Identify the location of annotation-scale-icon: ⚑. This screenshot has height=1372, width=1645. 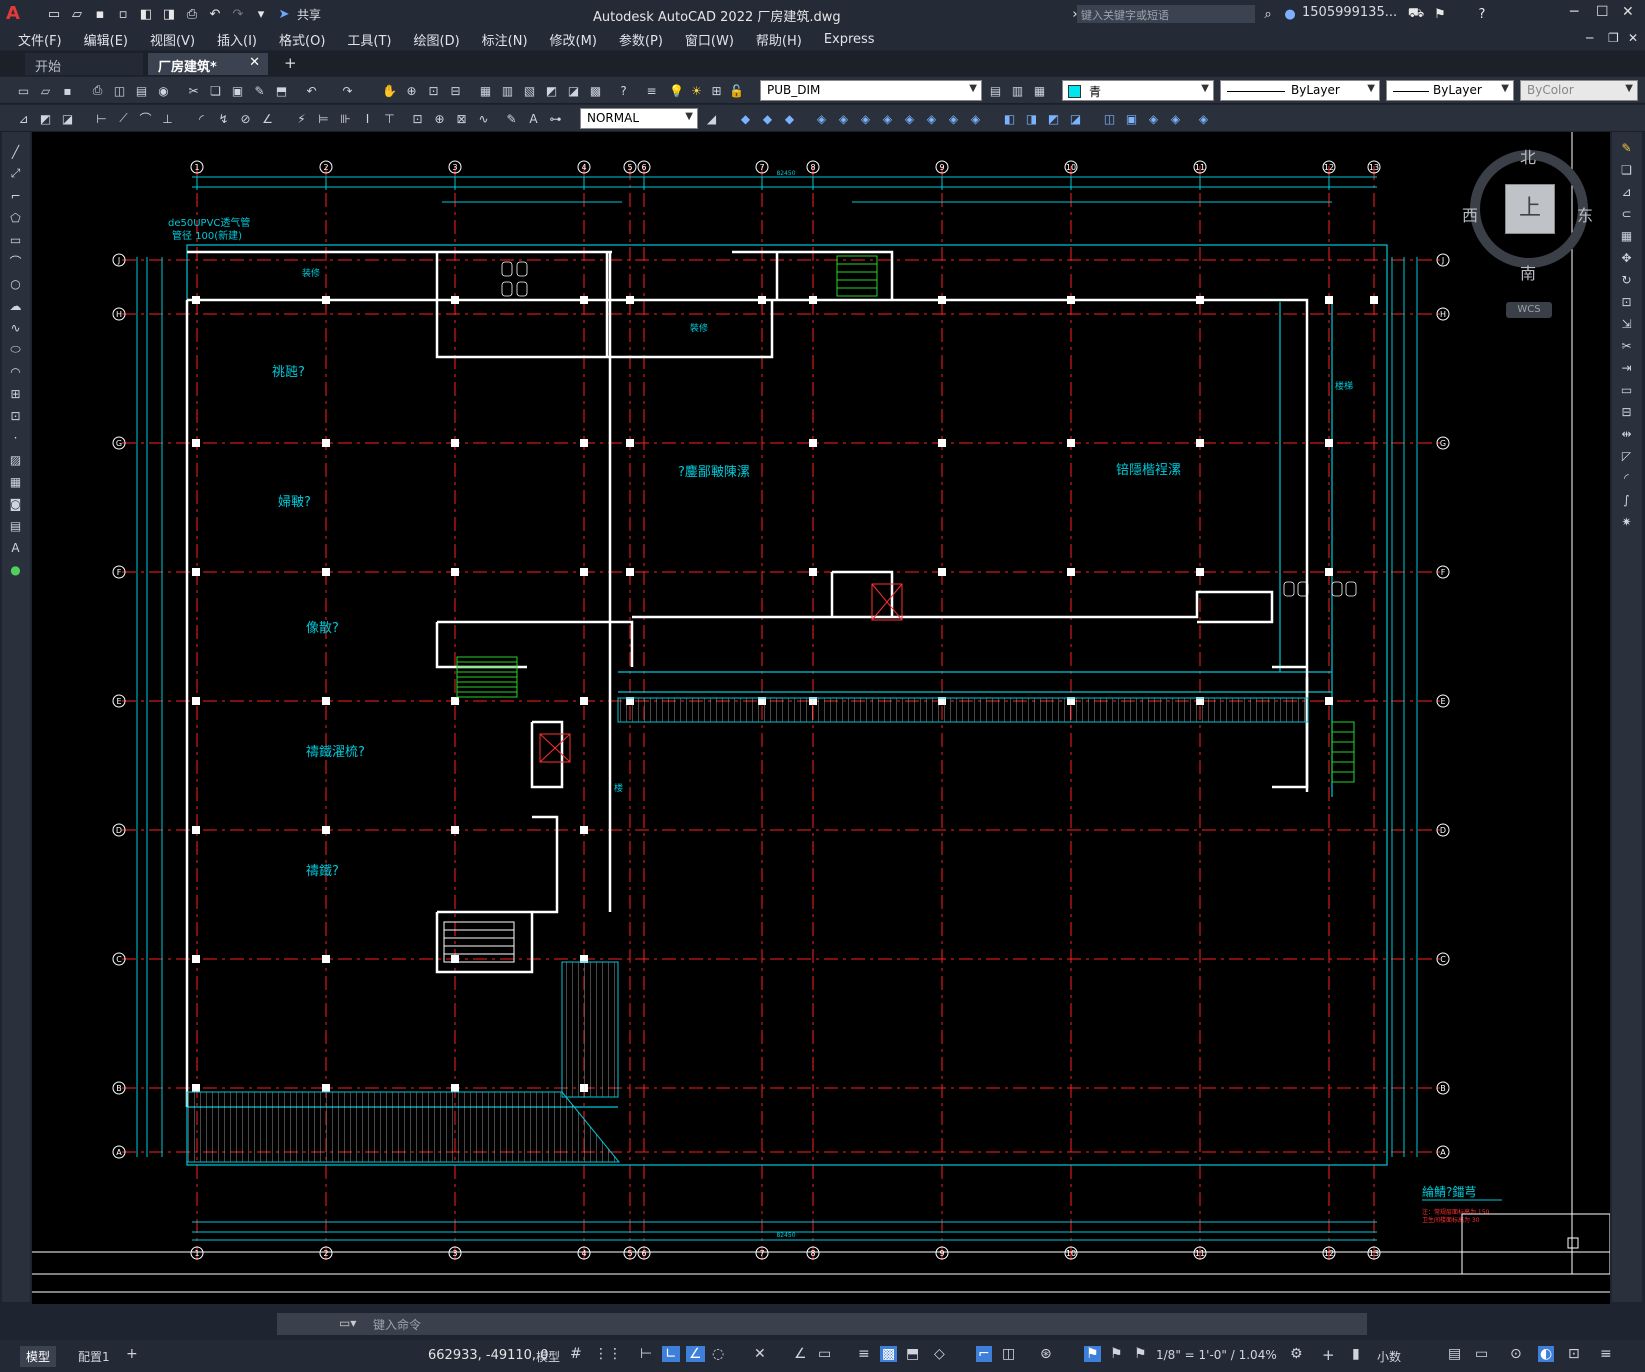
(1140, 1354).